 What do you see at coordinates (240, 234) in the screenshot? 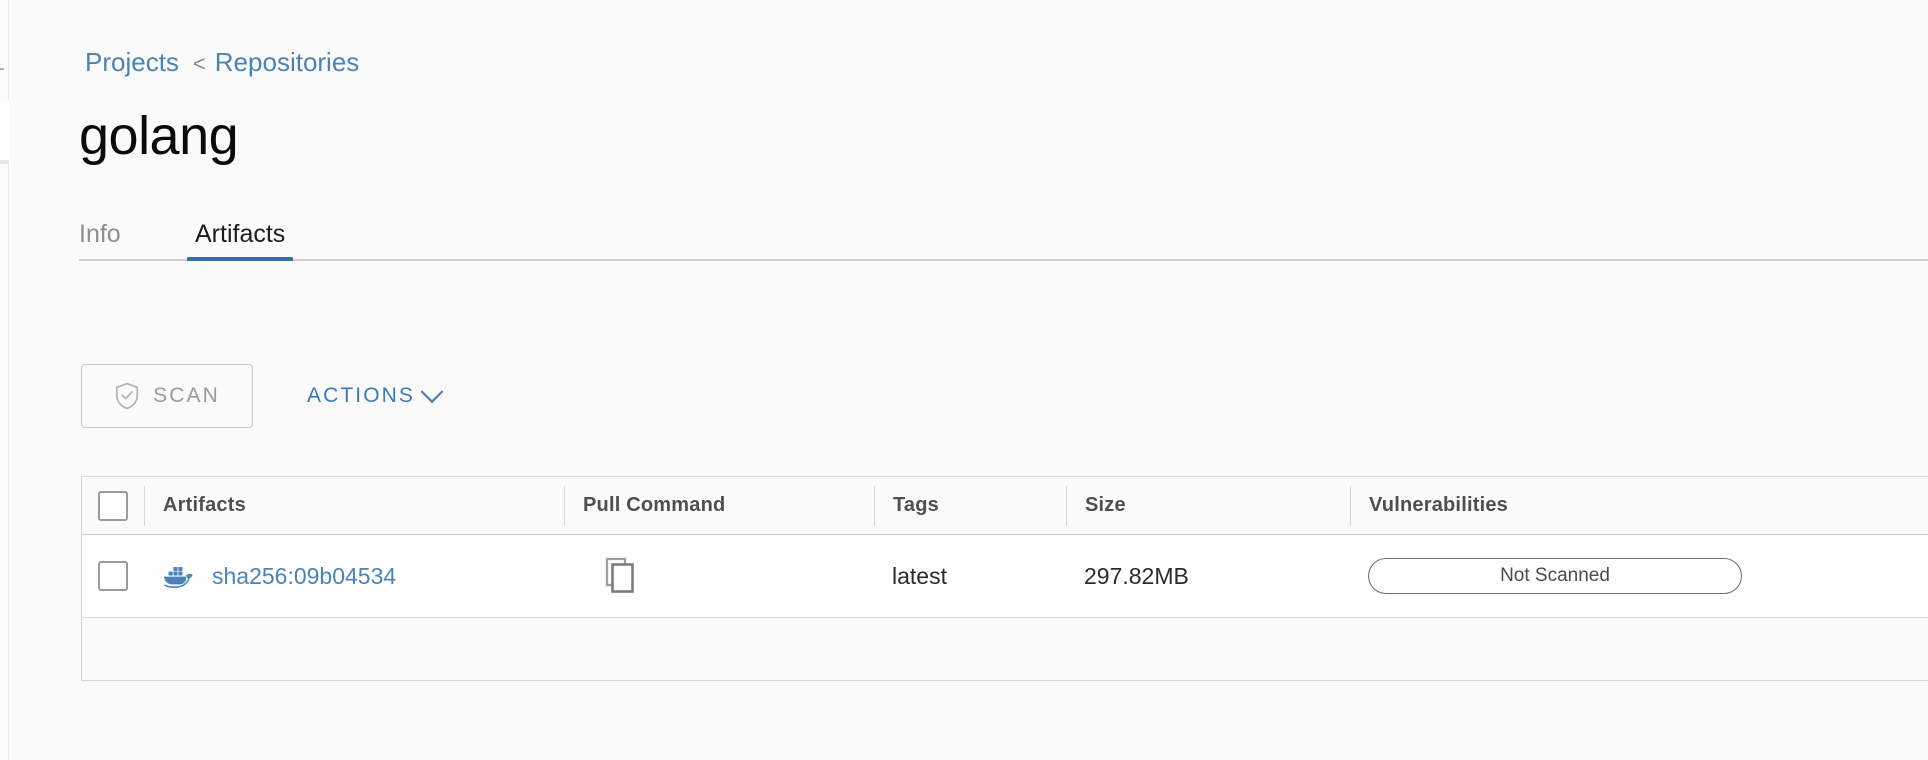
I see `tab-artifacts-label: Artifacts` at bounding box center [240, 234].